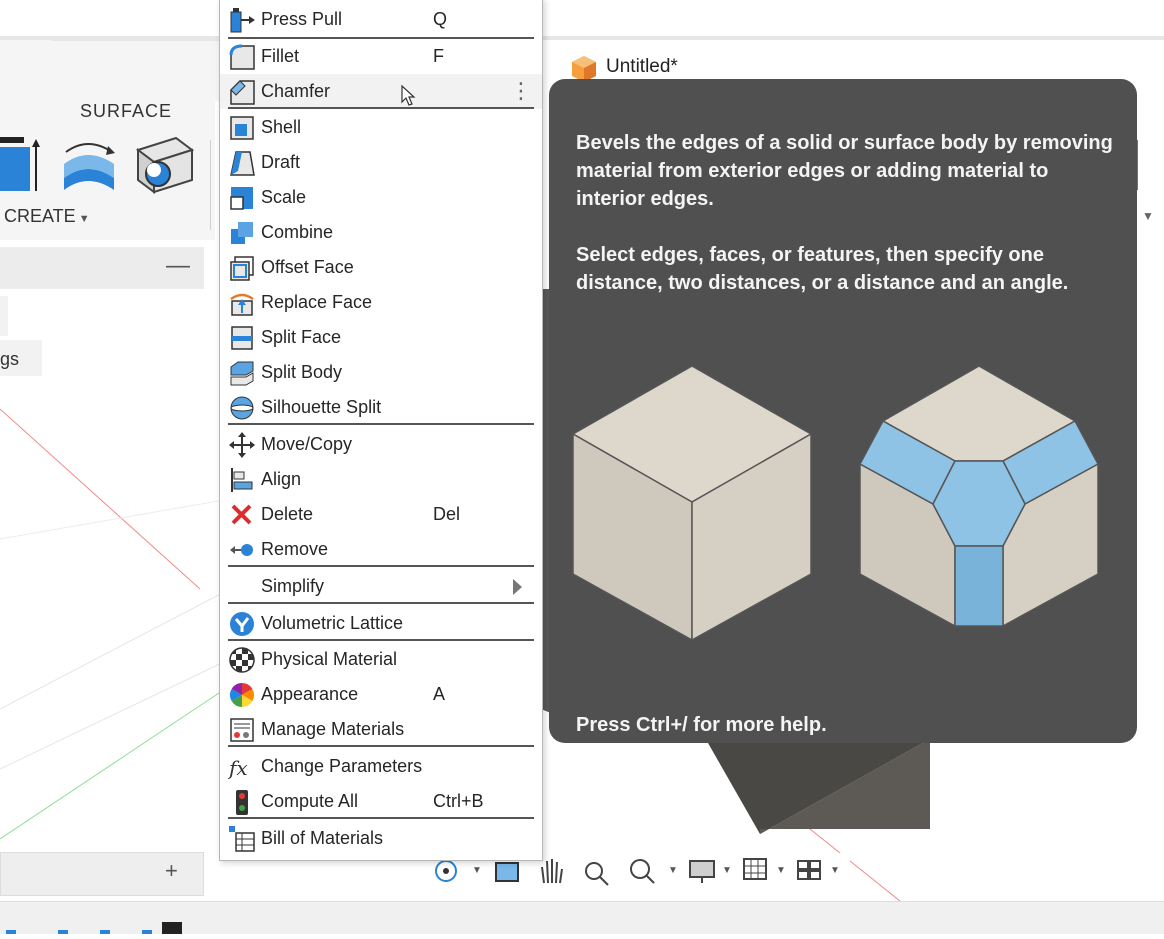 Image resolution: width=1164 pixels, height=939 pixels. I want to click on menu-item-split-body: Split Body, so click(381, 372).